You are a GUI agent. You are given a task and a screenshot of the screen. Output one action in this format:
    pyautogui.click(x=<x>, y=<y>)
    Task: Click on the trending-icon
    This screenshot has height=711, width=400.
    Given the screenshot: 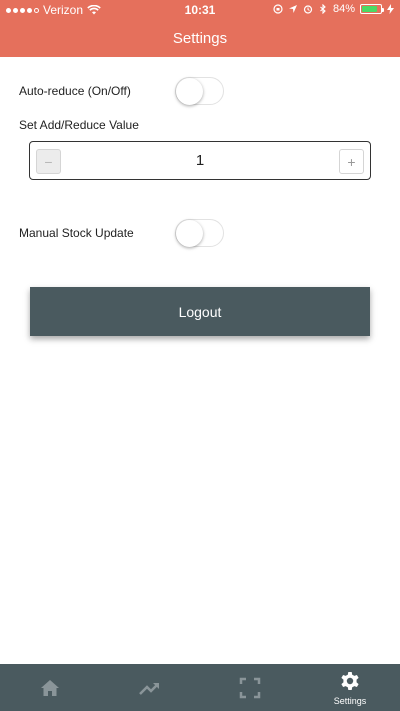 What is the action you would take?
    pyautogui.click(x=149, y=688)
    